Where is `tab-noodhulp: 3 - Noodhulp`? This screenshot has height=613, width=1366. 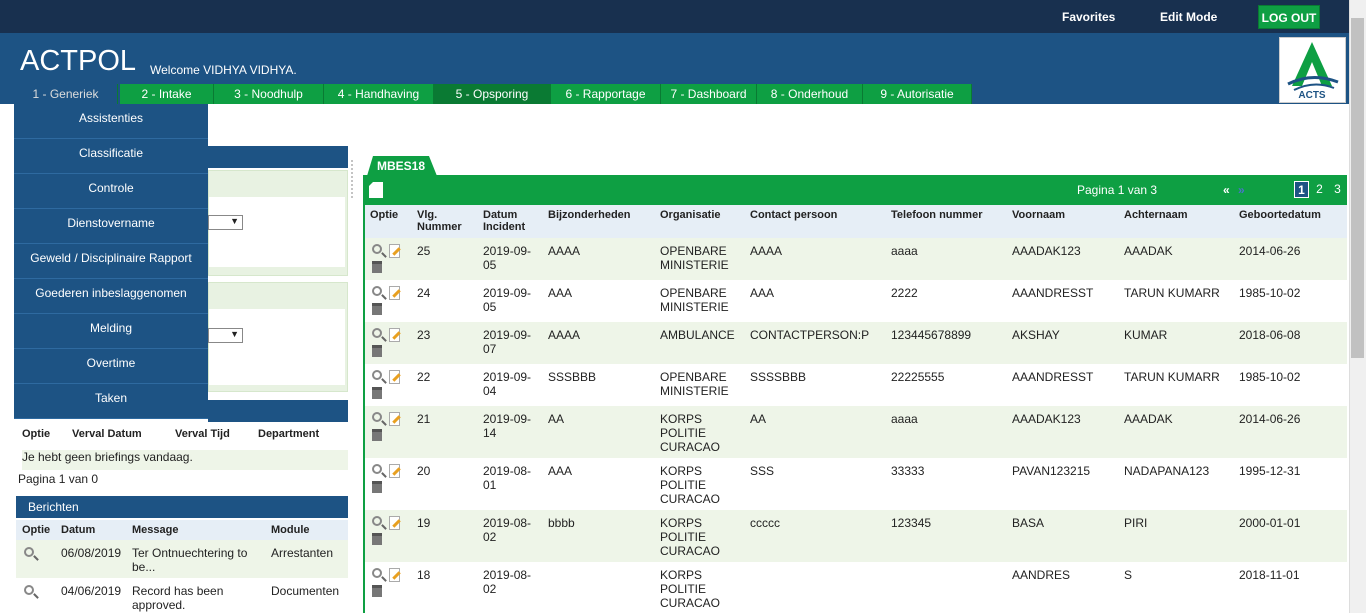 tab-noodhulp: 3 - Noodhulp is located at coordinates (269, 94).